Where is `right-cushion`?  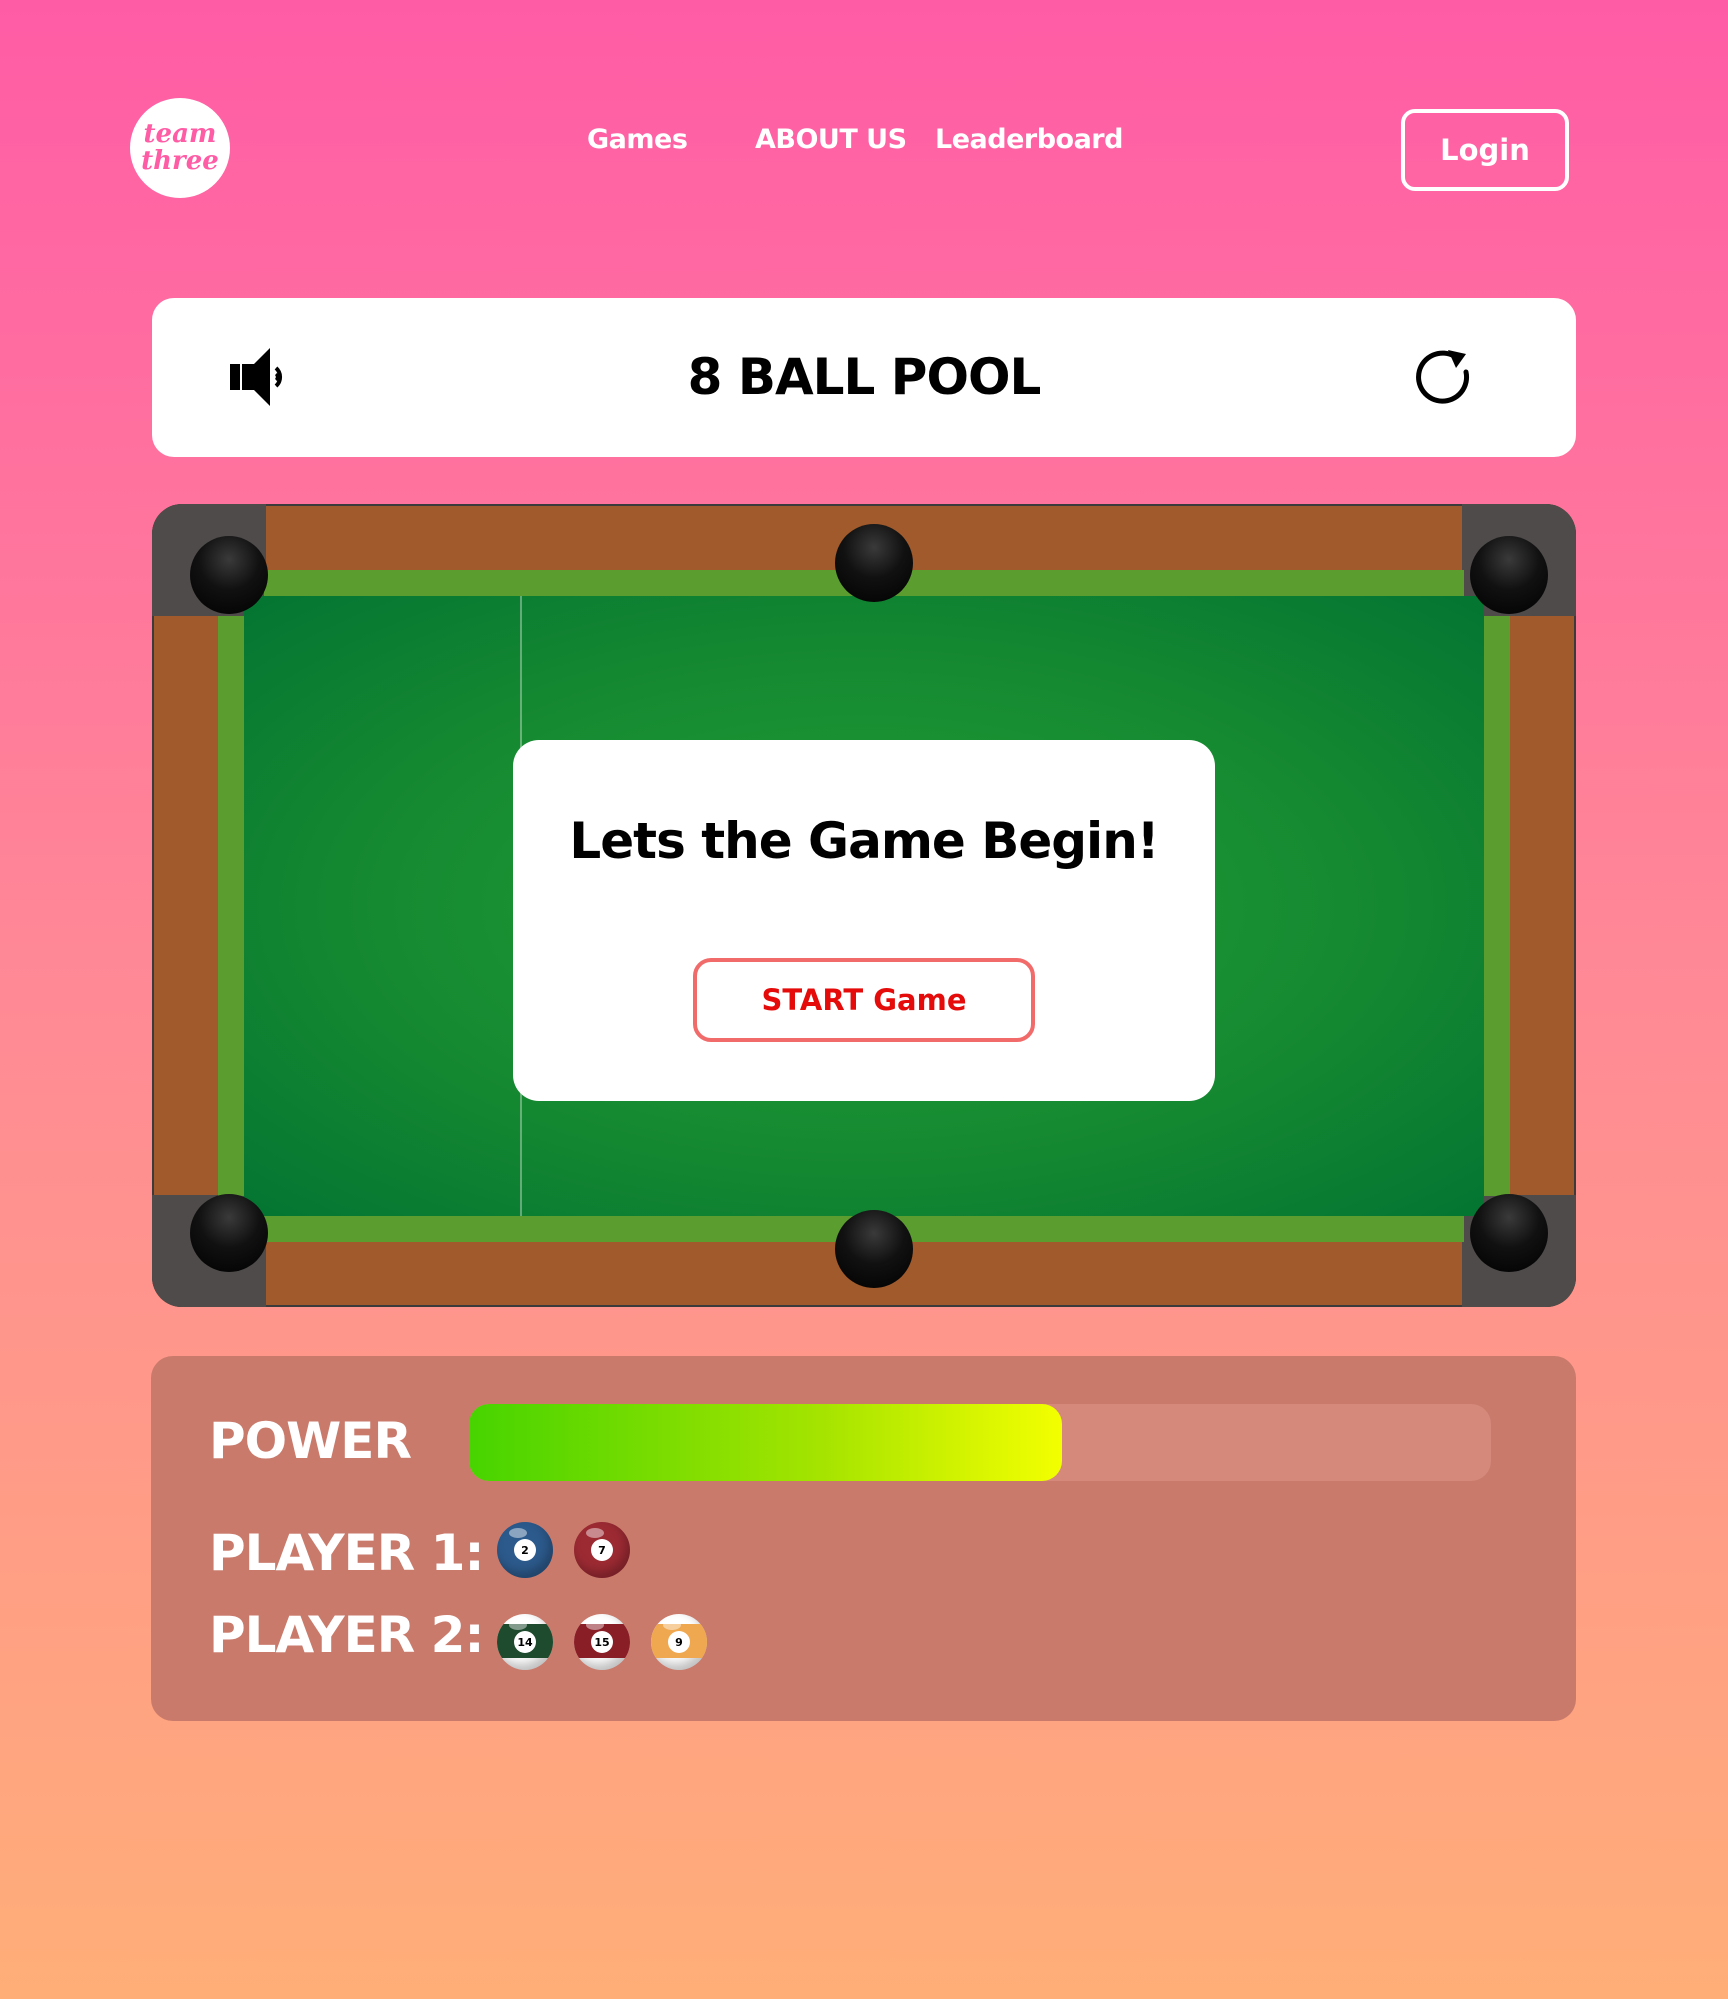
right-cushion is located at coordinates (1497, 906).